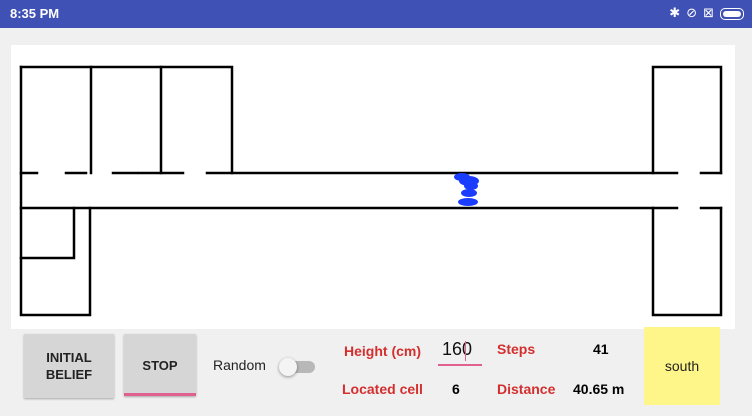 The image size is (752, 416). I want to click on text-cursor, so click(465, 351).